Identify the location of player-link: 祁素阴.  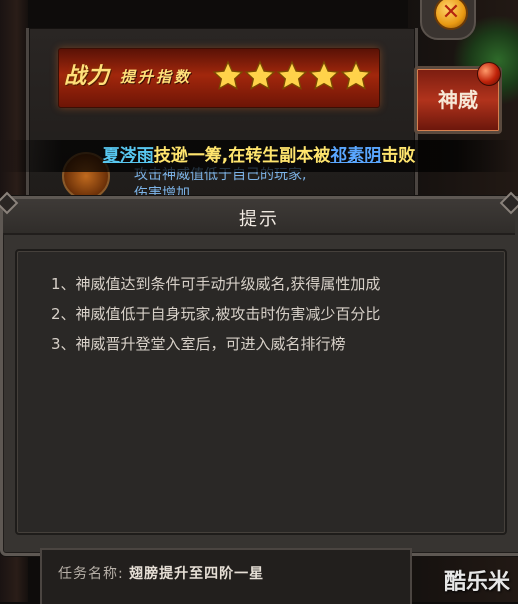
(355, 156).